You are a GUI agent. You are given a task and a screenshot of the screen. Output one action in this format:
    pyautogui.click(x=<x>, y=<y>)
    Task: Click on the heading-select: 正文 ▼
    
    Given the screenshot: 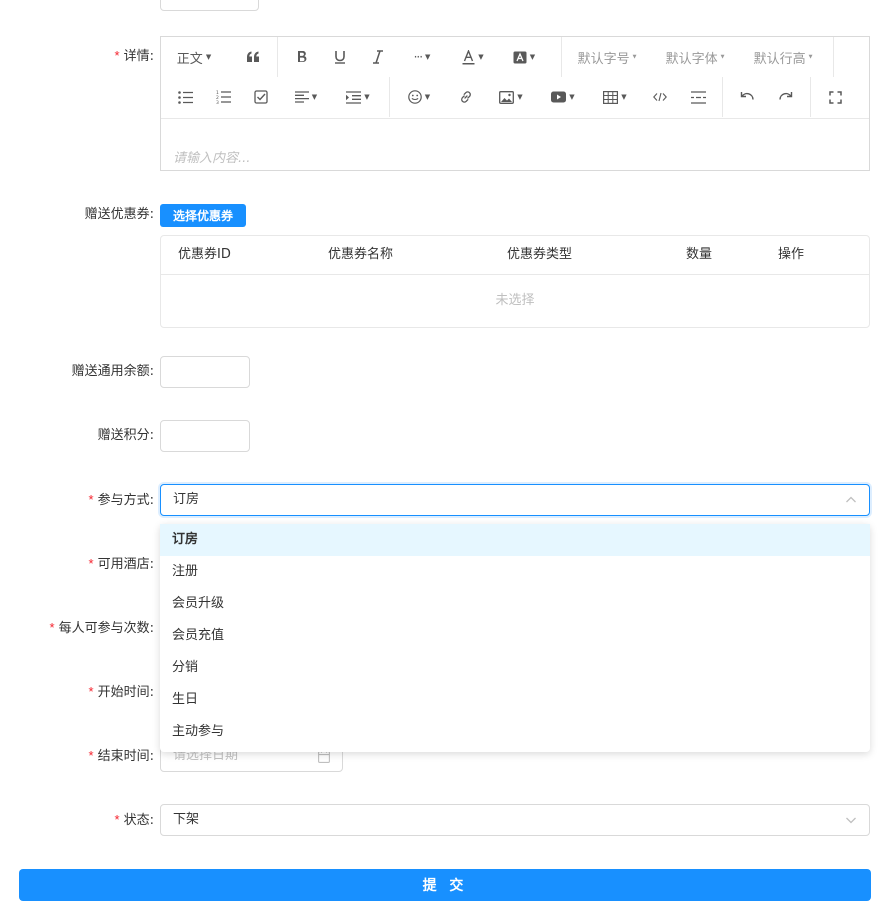 What is the action you would take?
    pyautogui.click(x=194, y=57)
    